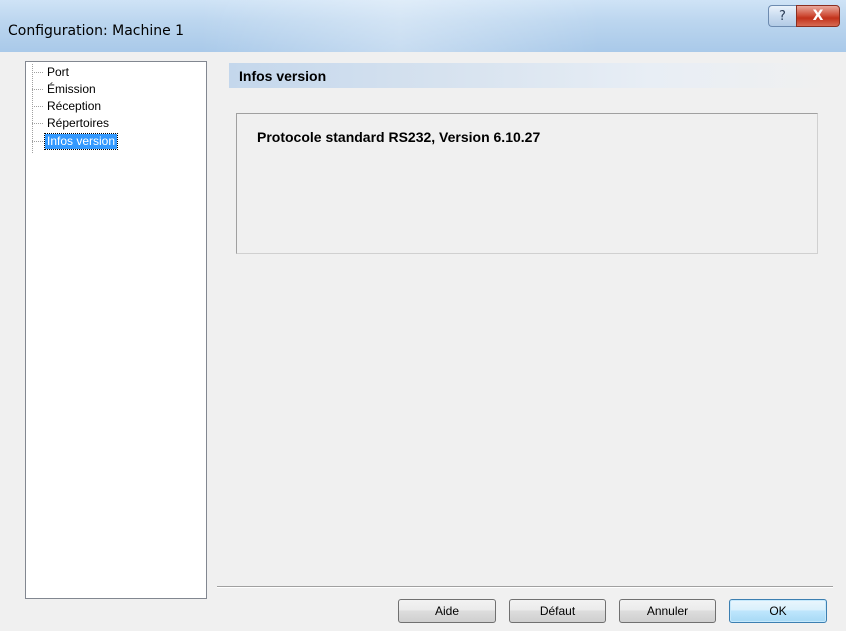 This screenshot has height=631, width=846. I want to click on tree-item-label: Port, so click(58, 71).